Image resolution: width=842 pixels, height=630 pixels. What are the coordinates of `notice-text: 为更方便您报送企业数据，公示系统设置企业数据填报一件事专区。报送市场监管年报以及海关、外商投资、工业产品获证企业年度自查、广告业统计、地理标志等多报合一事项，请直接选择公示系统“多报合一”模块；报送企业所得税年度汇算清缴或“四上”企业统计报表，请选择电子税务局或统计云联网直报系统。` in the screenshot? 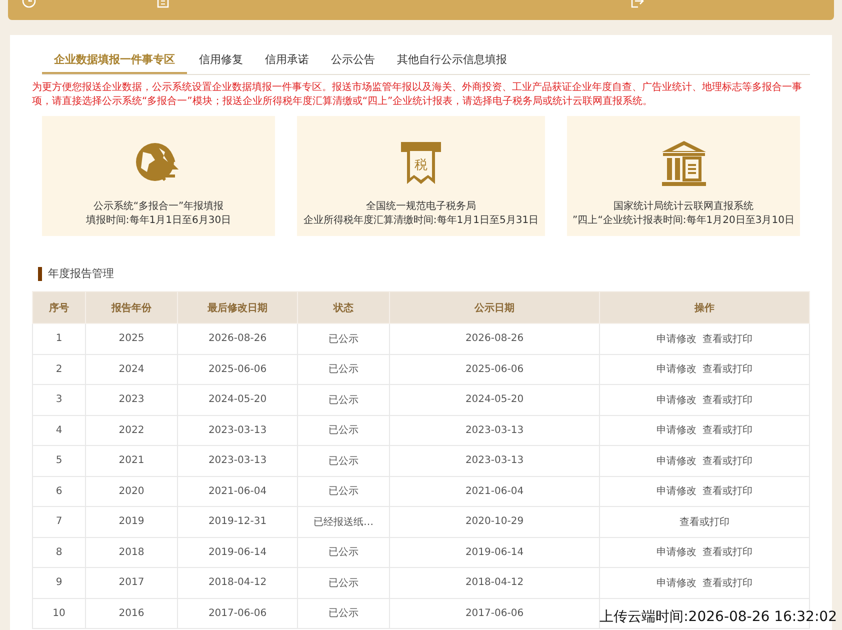 It's located at (417, 95).